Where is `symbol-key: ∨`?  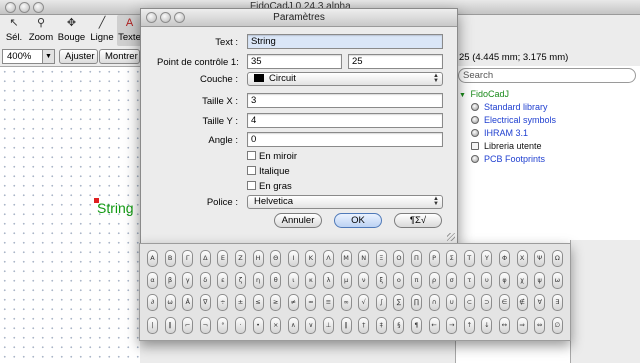
symbol-key: ∨ is located at coordinates (311, 325).